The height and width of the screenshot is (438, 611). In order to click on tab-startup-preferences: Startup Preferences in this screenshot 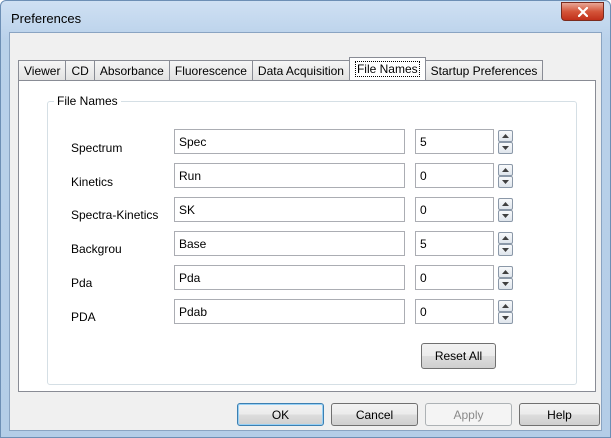, I will do `click(484, 70)`.